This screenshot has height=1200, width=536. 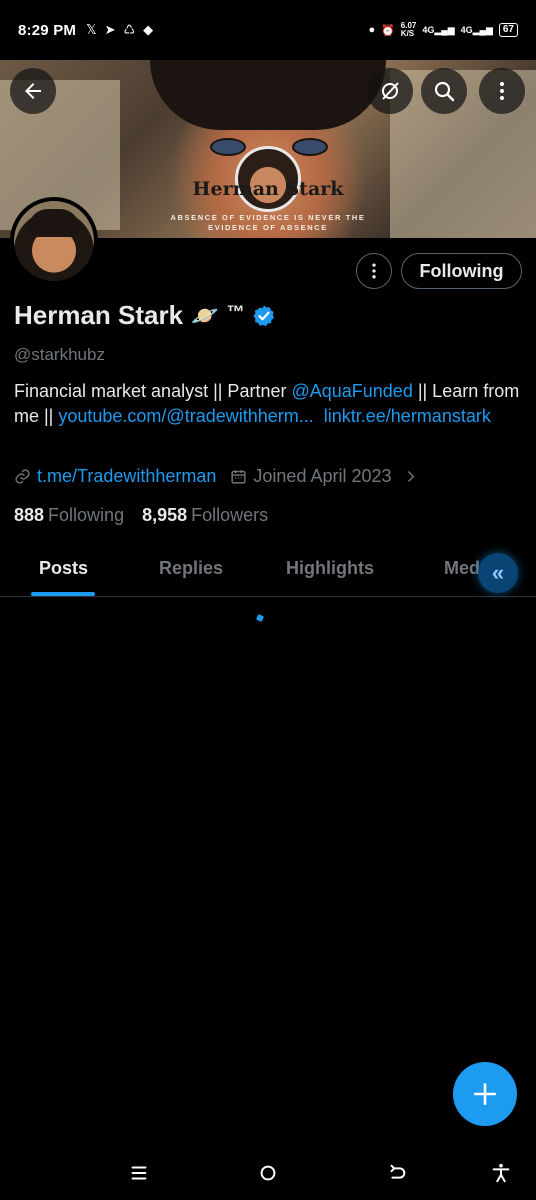 I want to click on status-right: ● ⏰ 6.07 K/S 4G▂▄▆ 4G▂▄▆ 67, so click(x=443, y=30).